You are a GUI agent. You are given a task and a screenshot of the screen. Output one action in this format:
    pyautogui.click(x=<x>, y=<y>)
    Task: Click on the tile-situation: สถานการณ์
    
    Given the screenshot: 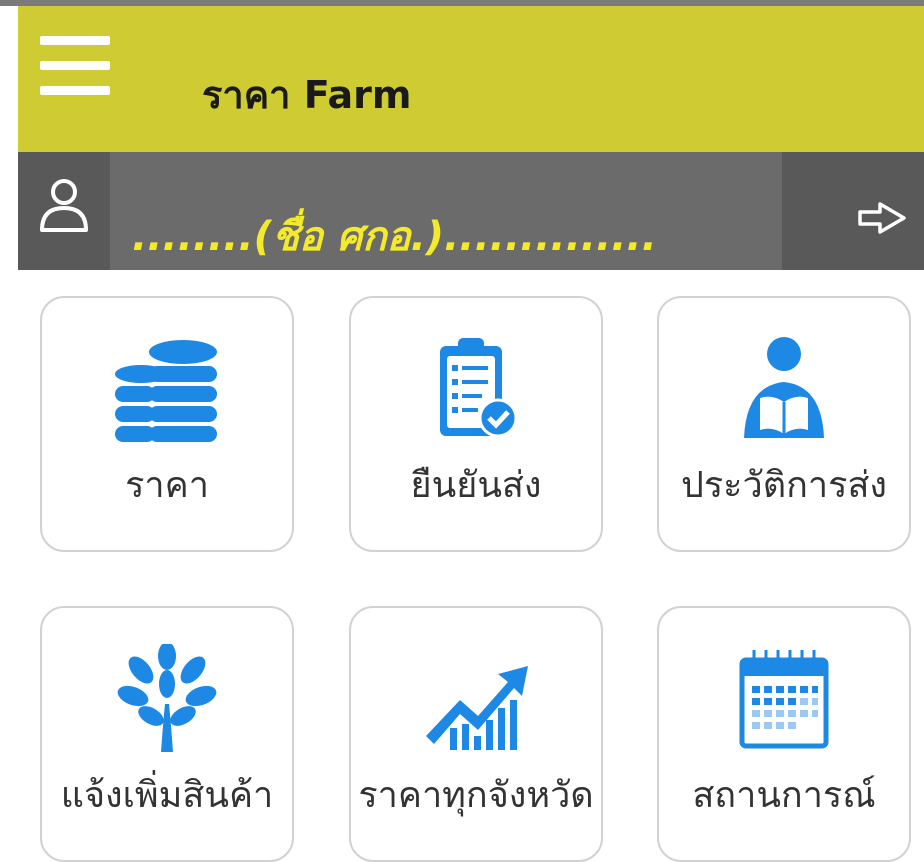 What is the action you would take?
    pyautogui.click(x=784, y=734)
    